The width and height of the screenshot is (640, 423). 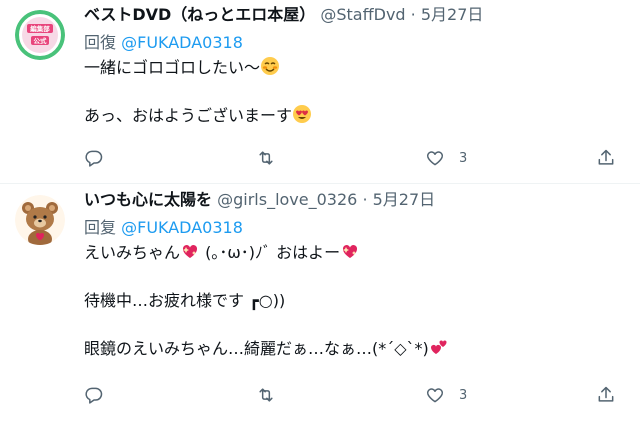 What do you see at coordinates (40, 28) in the screenshot?
I see `svg-text: 編集部` at bounding box center [40, 28].